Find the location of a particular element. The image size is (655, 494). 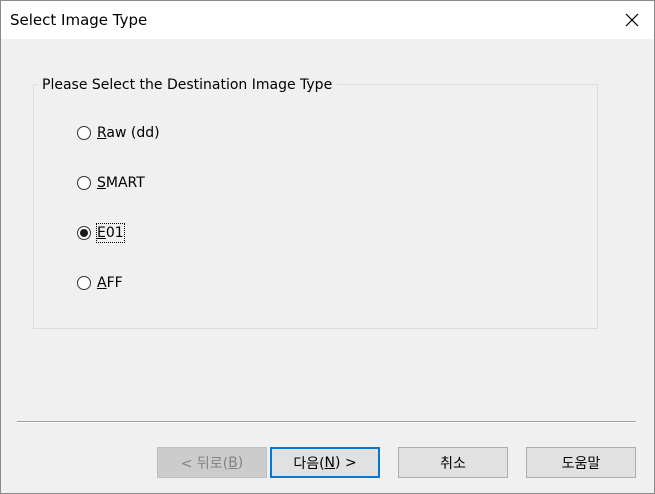

radio-label: Raw (dd) is located at coordinates (128, 133).